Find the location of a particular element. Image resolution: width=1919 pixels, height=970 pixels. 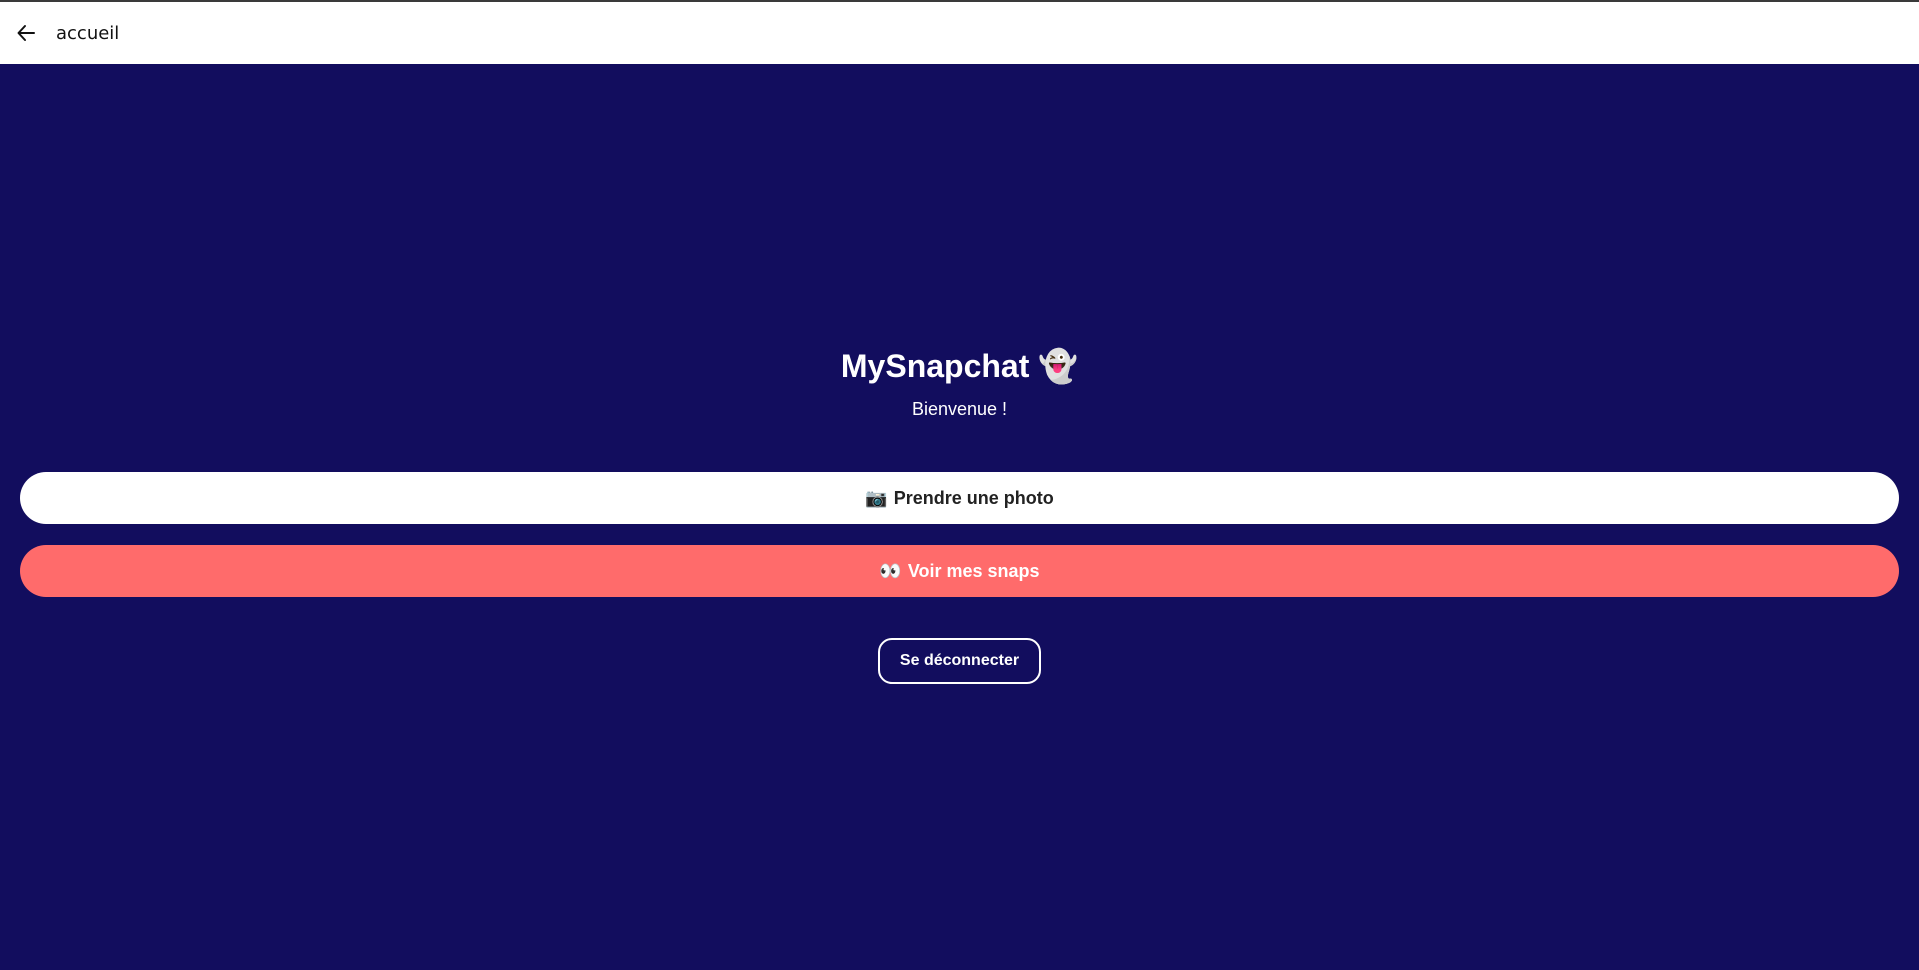

app-title-text: MySnapchat is located at coordinates (935, 366).